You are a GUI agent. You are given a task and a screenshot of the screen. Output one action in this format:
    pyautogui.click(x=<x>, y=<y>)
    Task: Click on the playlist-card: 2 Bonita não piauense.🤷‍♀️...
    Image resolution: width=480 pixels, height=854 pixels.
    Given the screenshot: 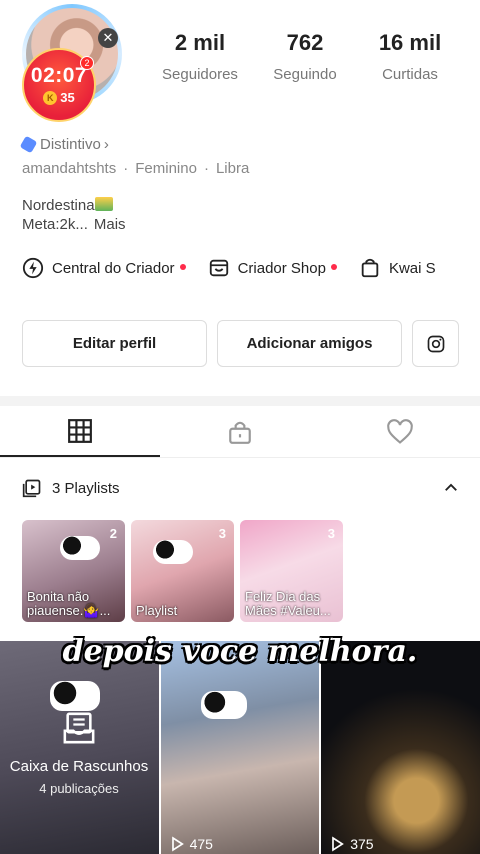 What is the action you would take?
    pyautogui.click(x=73, y=571)
    